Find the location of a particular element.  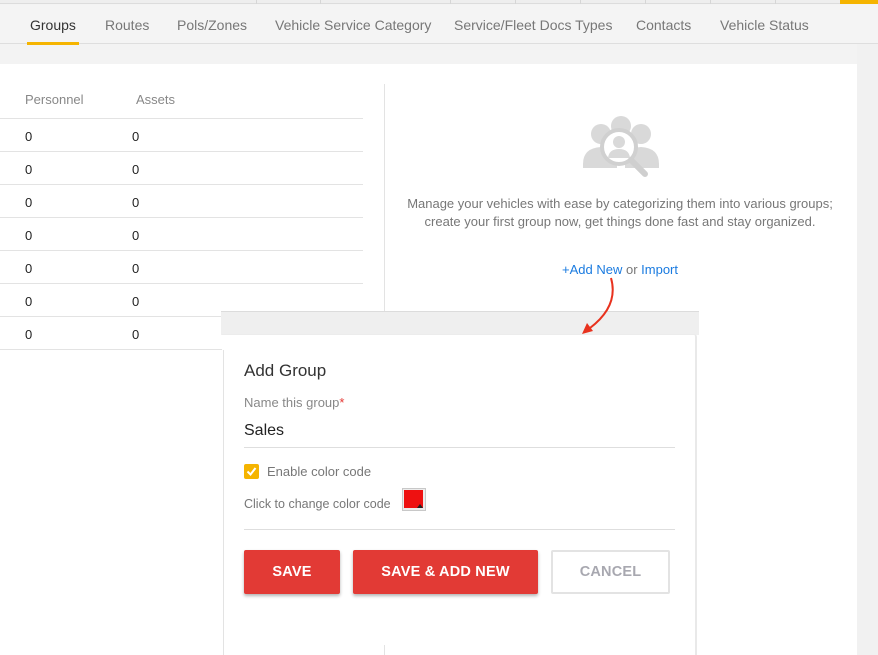

tab-routes: Routes is located at coordinates (127, 24).